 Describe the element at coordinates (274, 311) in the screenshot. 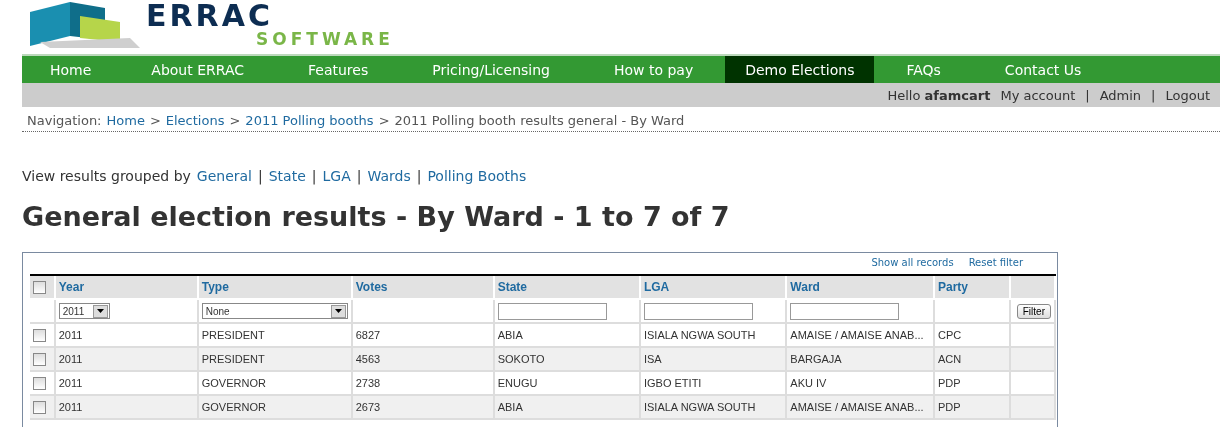

I see `dropdown: None` at that location.